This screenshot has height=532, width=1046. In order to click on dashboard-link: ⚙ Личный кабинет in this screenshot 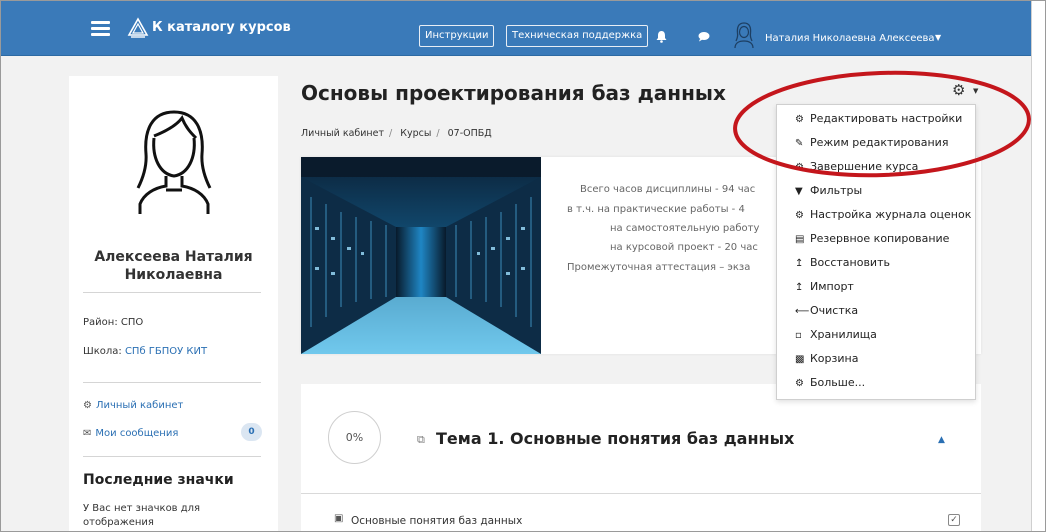, I will do `click(133, 405)`.